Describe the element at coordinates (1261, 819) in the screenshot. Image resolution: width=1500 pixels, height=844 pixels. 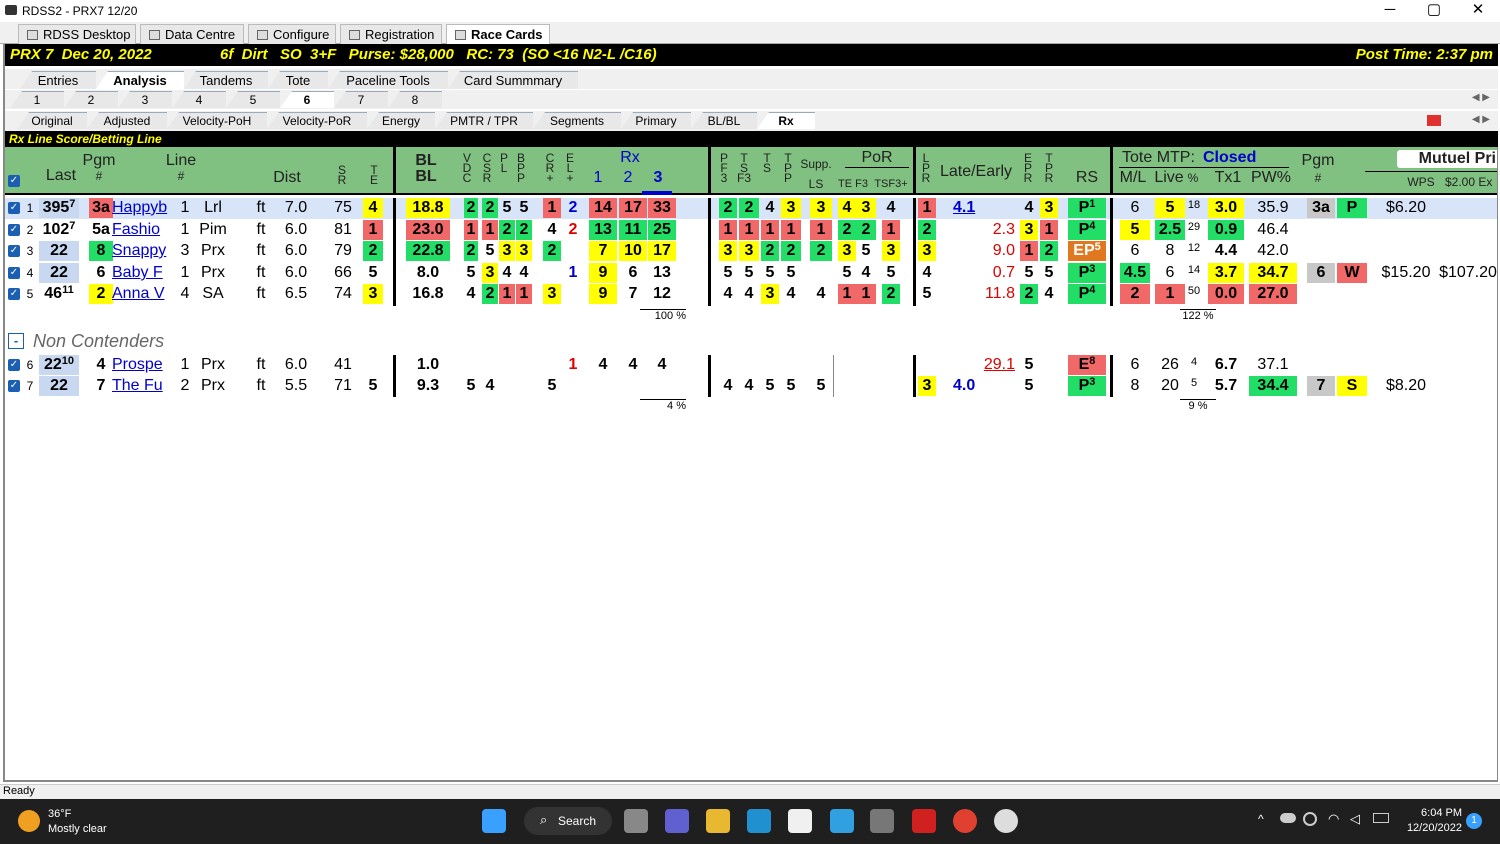
I see `tray-chevron-icon: ^` at that location.